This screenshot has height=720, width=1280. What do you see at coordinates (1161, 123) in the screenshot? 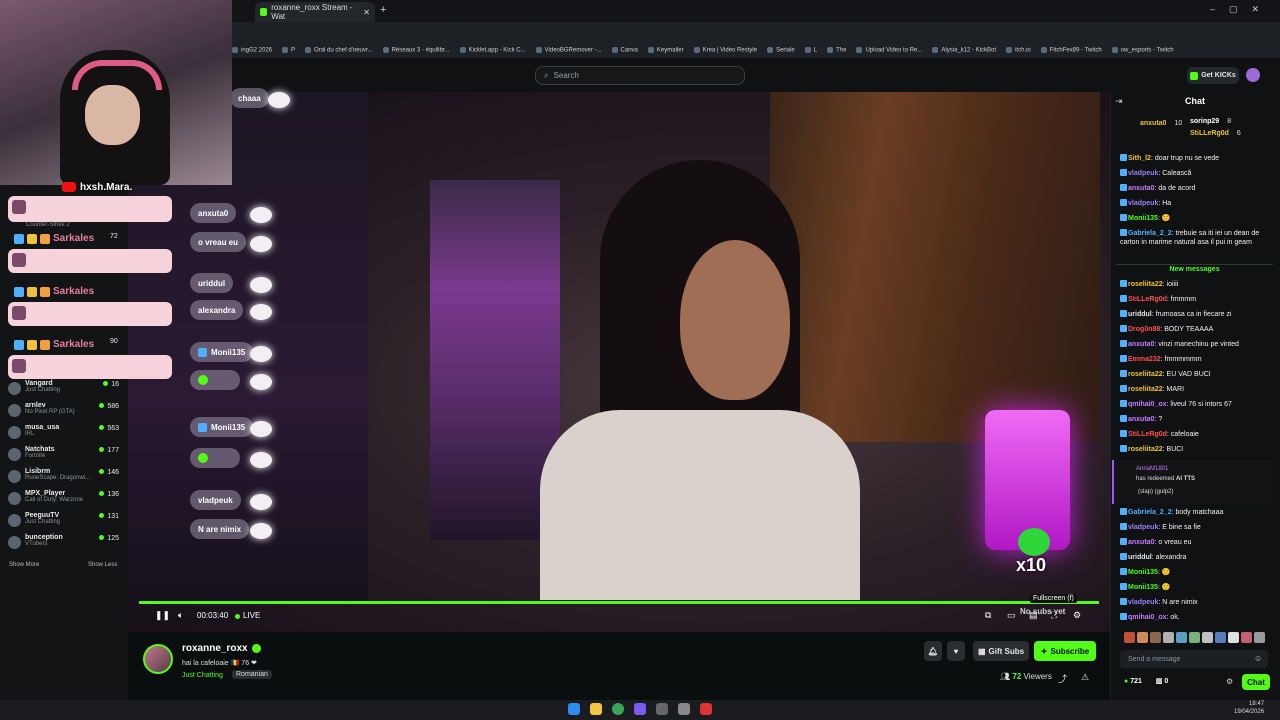
I see `pinned-leader: anxuta0 10` at bounding box center [1161, 123].